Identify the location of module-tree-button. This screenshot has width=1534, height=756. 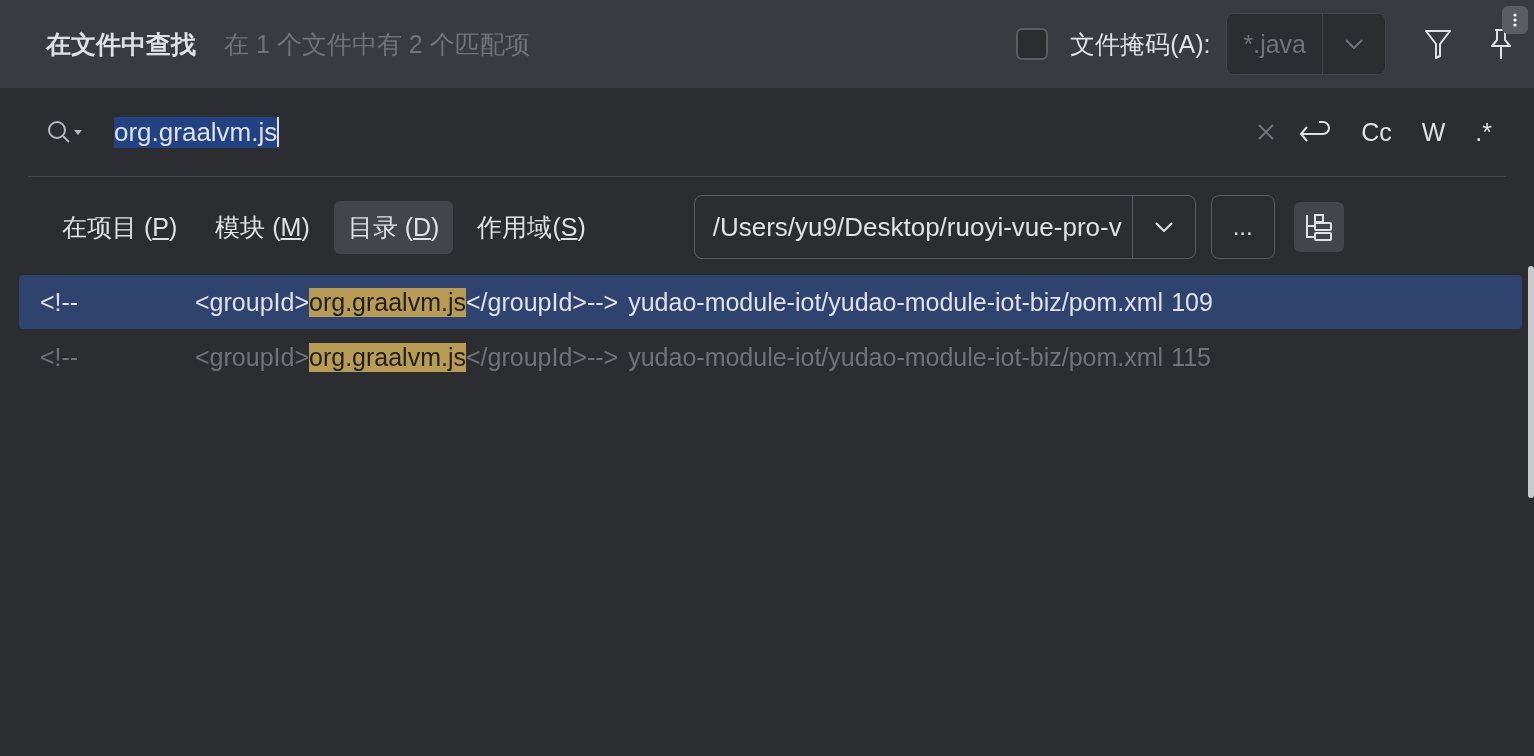
(1318, 227).